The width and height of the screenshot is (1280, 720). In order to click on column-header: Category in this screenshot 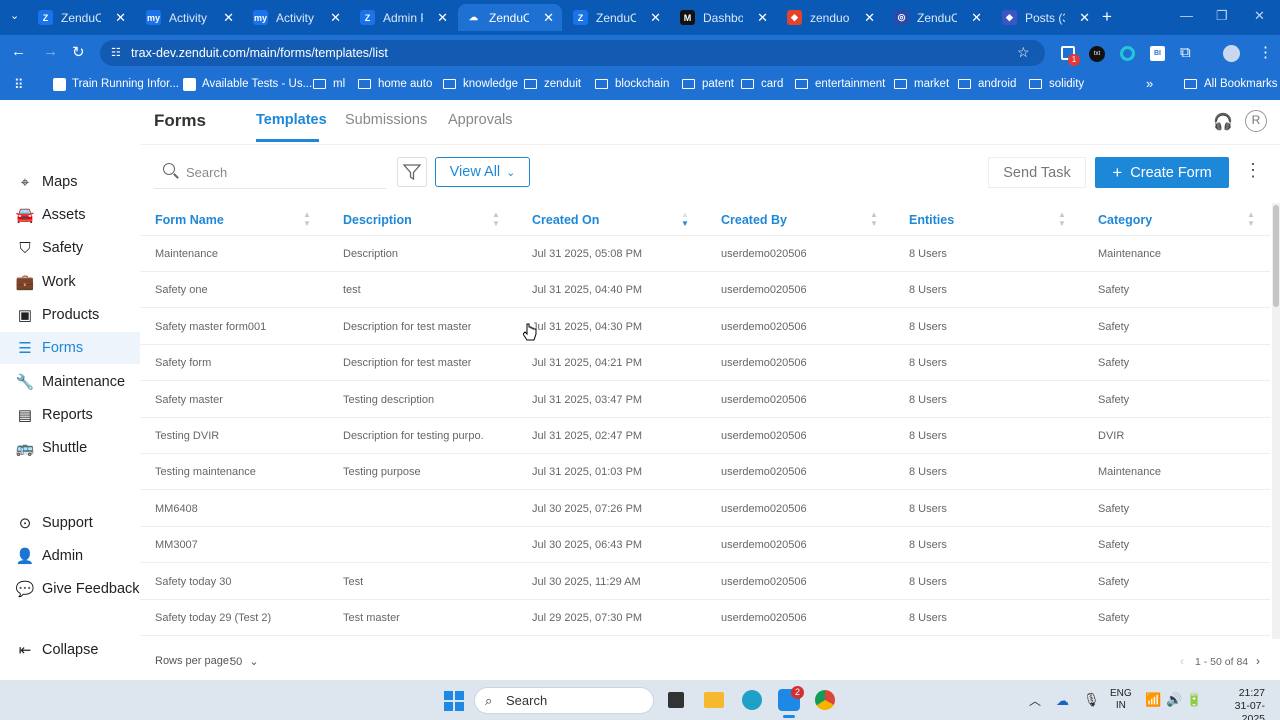, I will do `click(1125, 220)`.